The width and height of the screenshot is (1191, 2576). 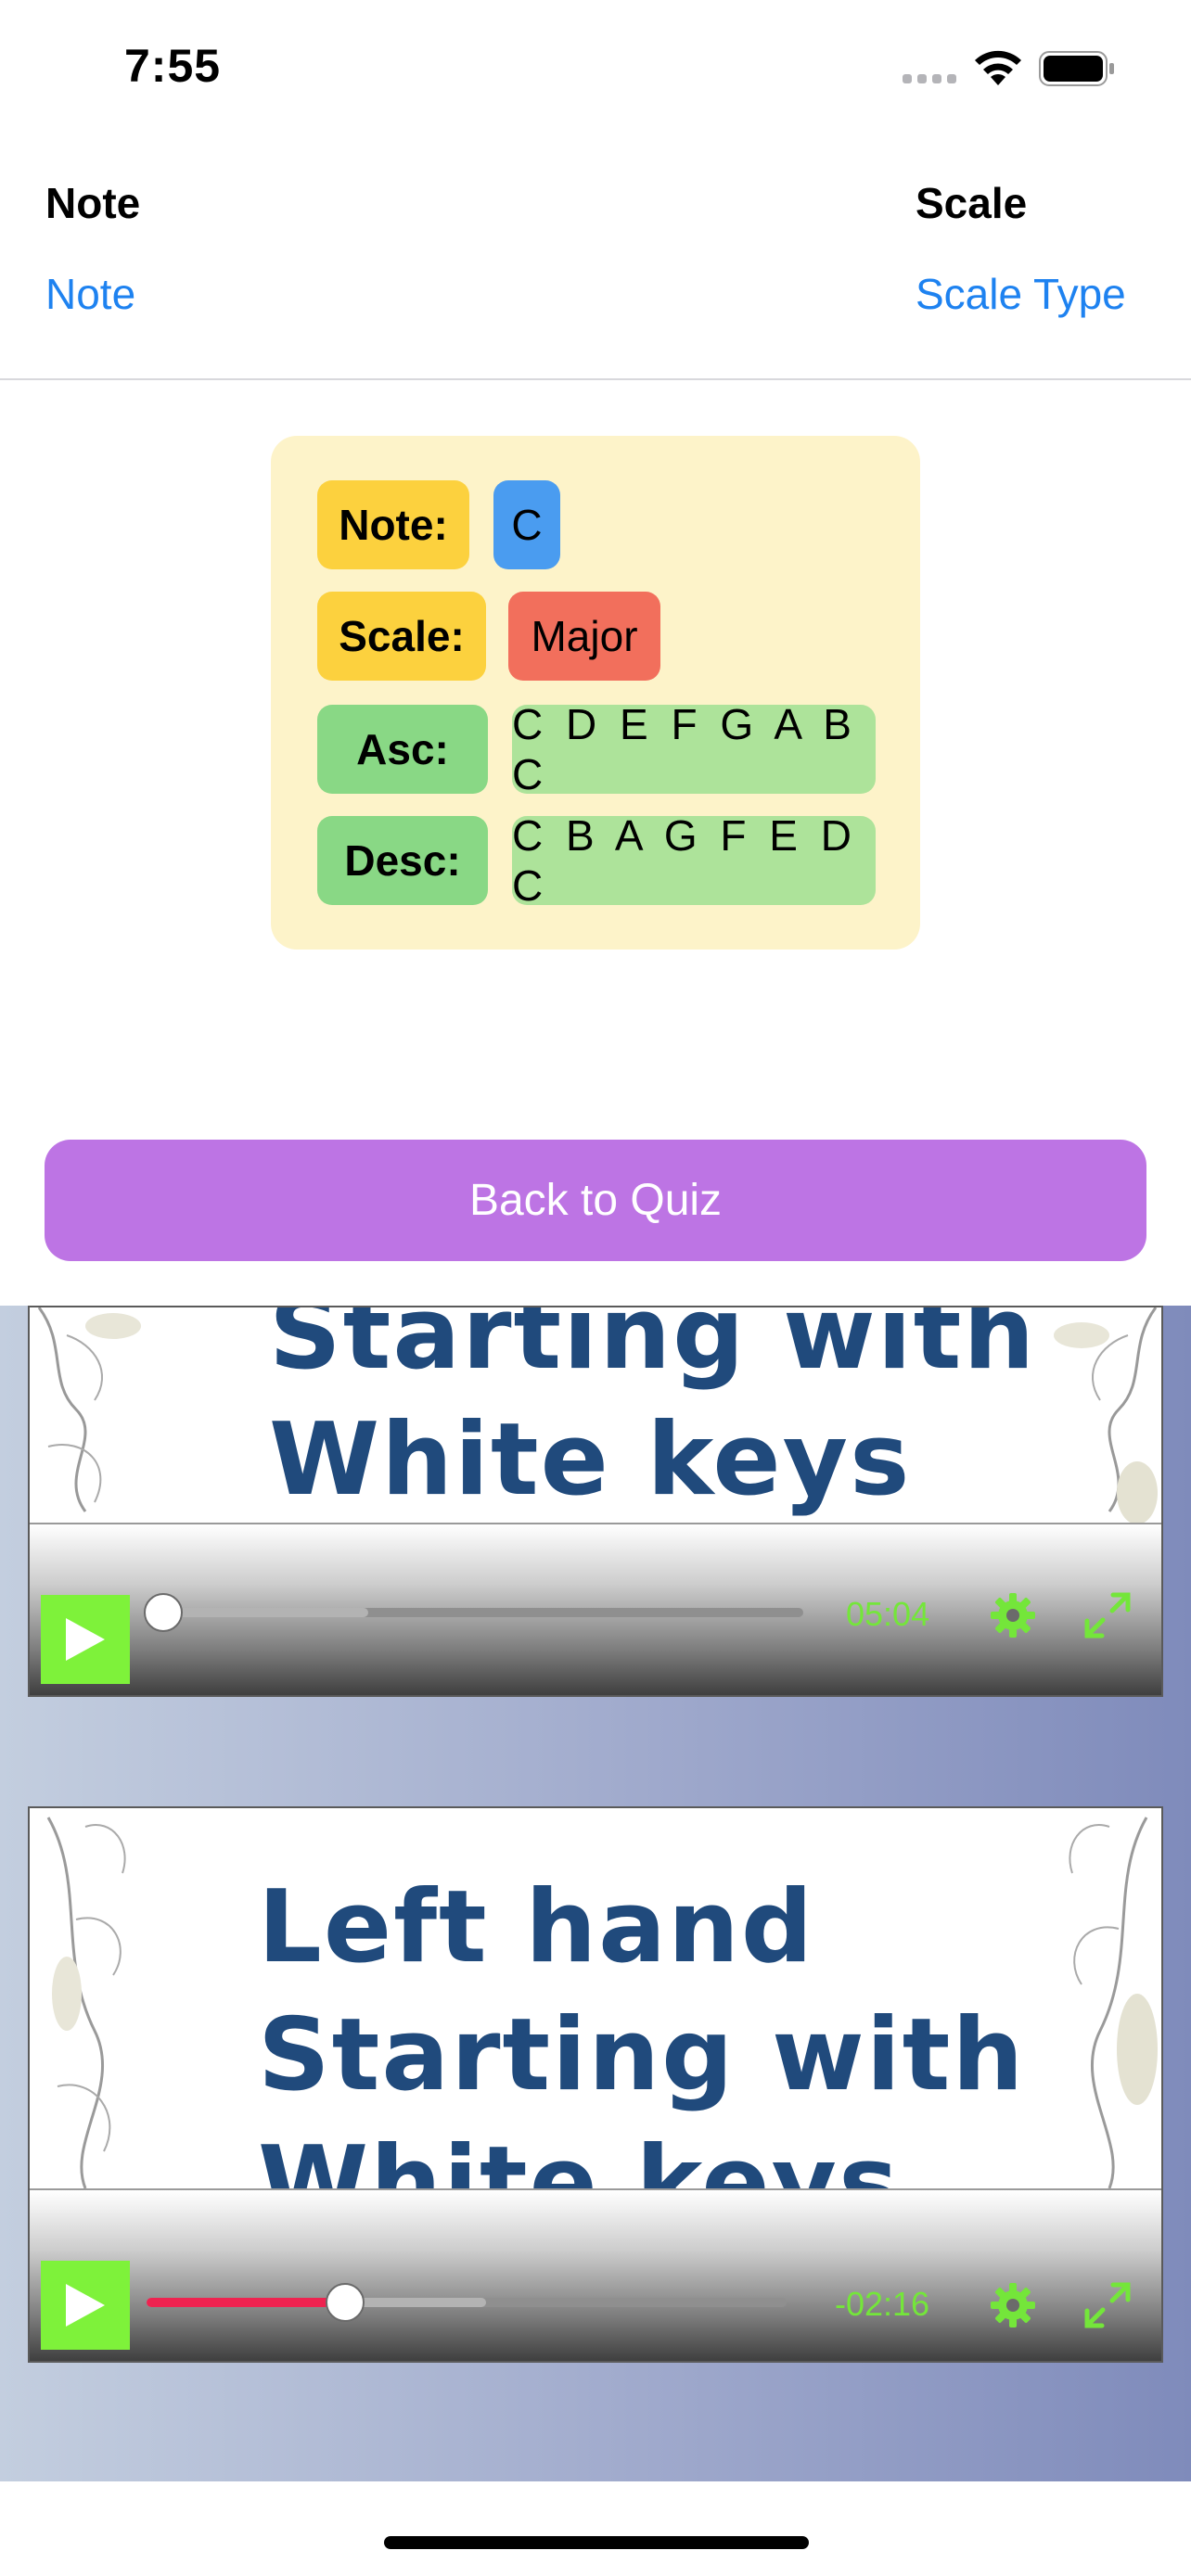 What do you see at coordinates (1107, 2305) in the screenshot?
I see `video-2-fullscreen-icon` at bounding box center [1107, 2305].